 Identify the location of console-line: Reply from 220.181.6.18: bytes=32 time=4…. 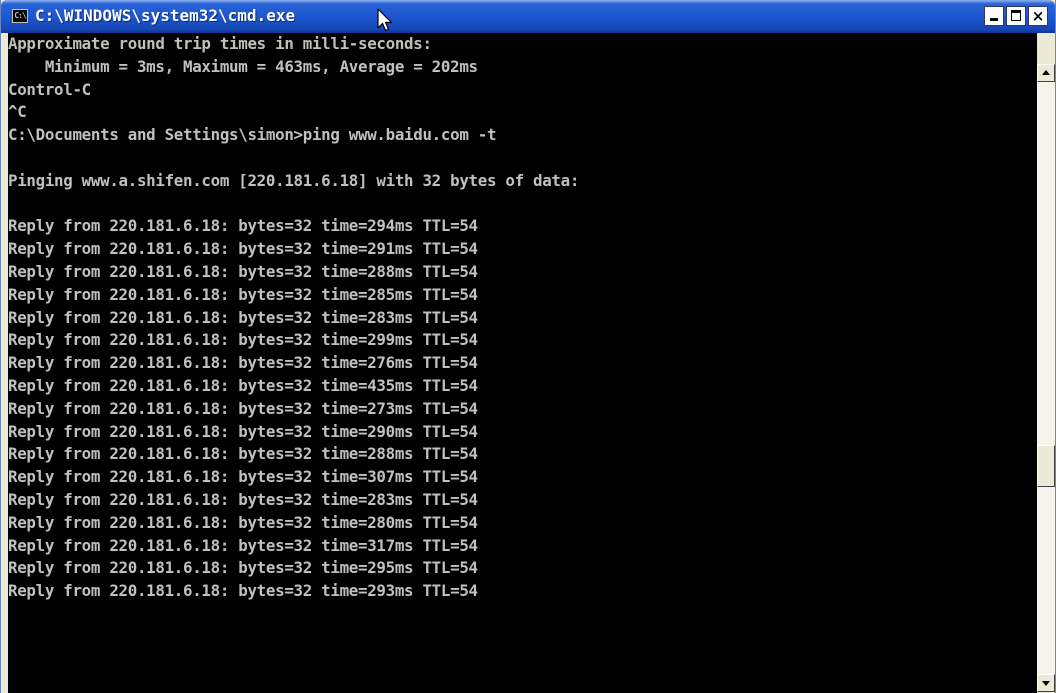
(243, 385).